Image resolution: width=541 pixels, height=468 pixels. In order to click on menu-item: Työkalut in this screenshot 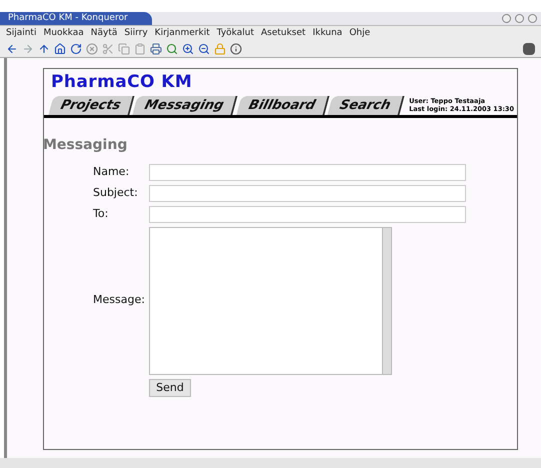, I will do `click(235, 33)`.